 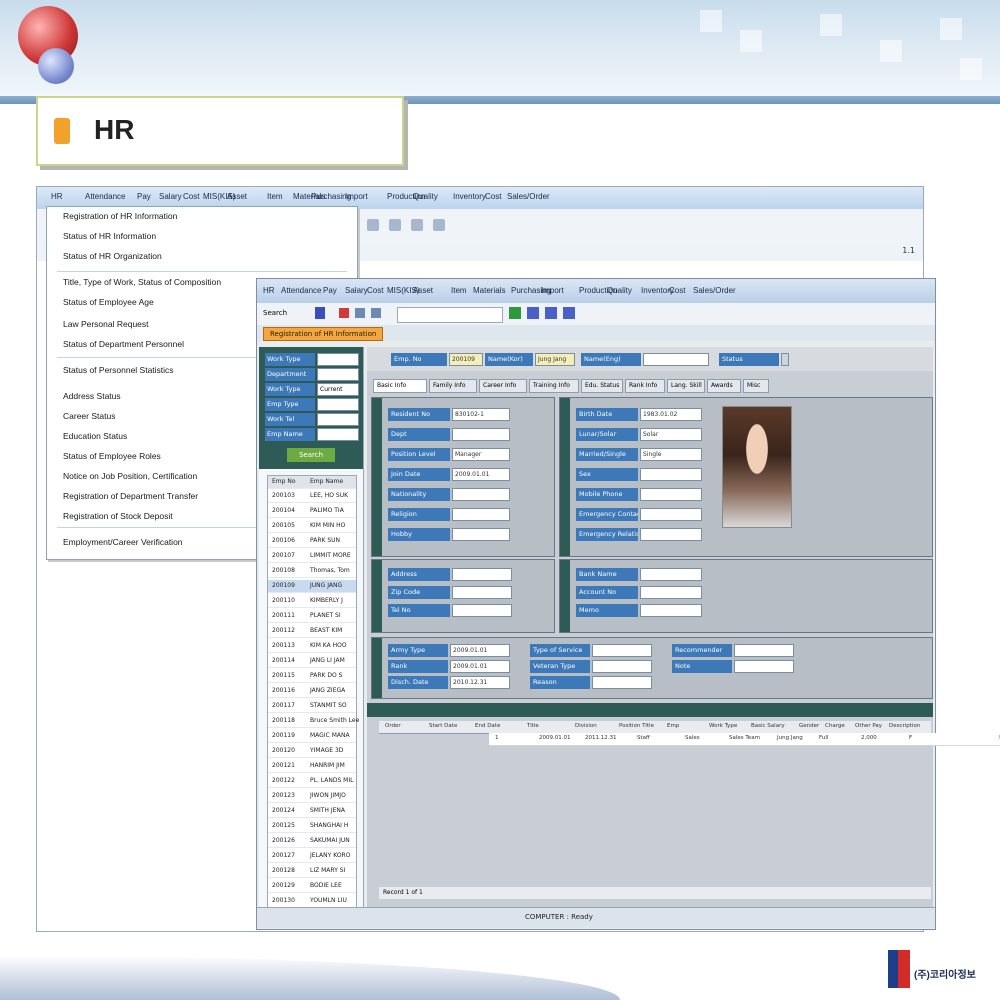 I want to click on menu-item: Inventory, so click(x=469, y=196).